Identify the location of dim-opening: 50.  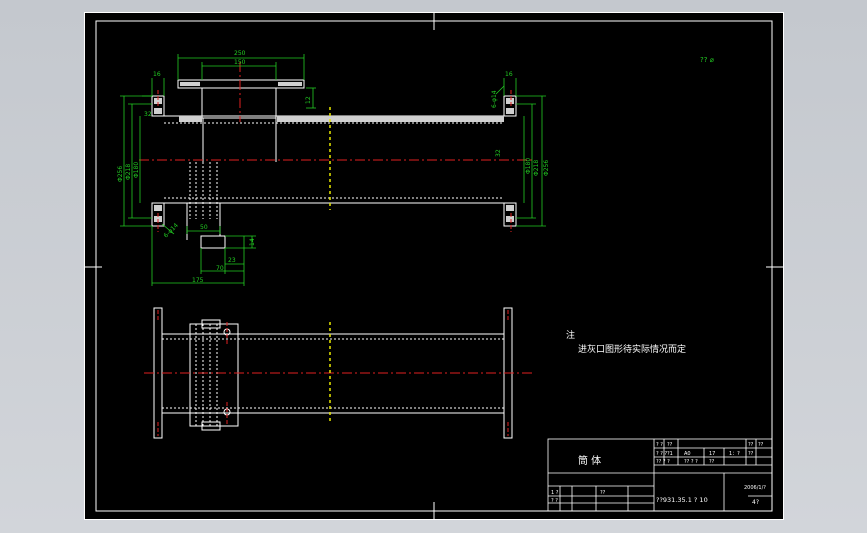
(204, 227).